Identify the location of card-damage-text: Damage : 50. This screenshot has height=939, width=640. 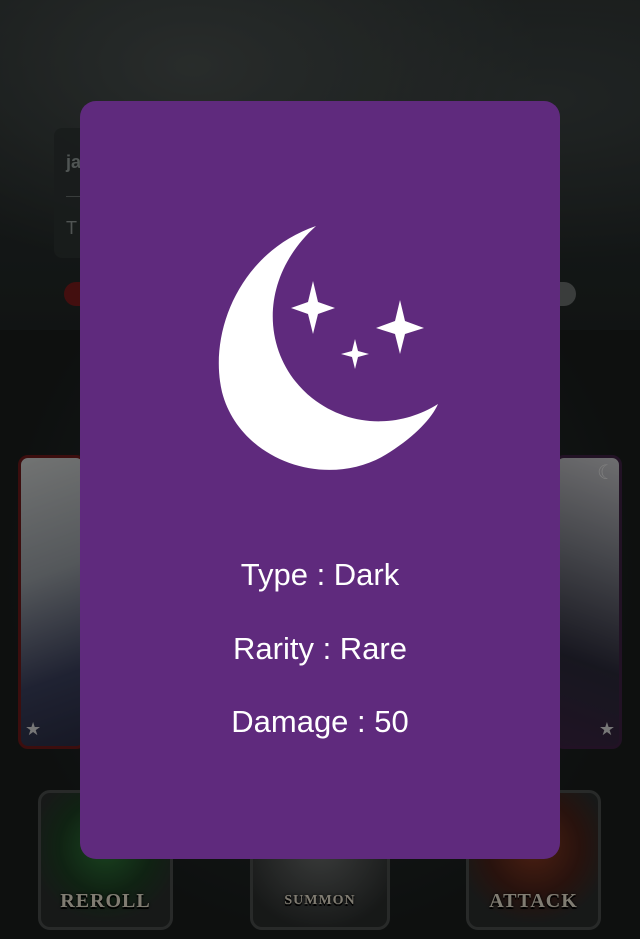
(320, 721).